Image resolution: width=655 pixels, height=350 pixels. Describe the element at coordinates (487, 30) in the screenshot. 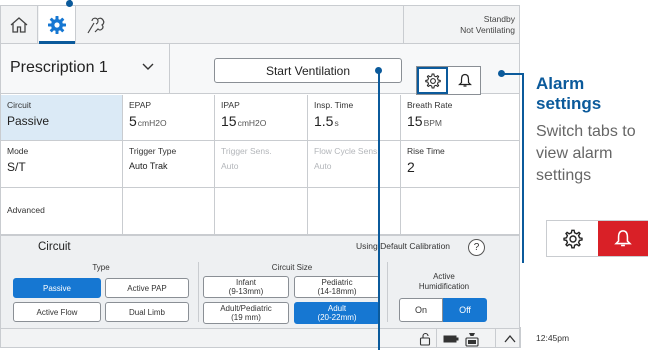

I see `status-ventilation: Not Ventilating` at that location.